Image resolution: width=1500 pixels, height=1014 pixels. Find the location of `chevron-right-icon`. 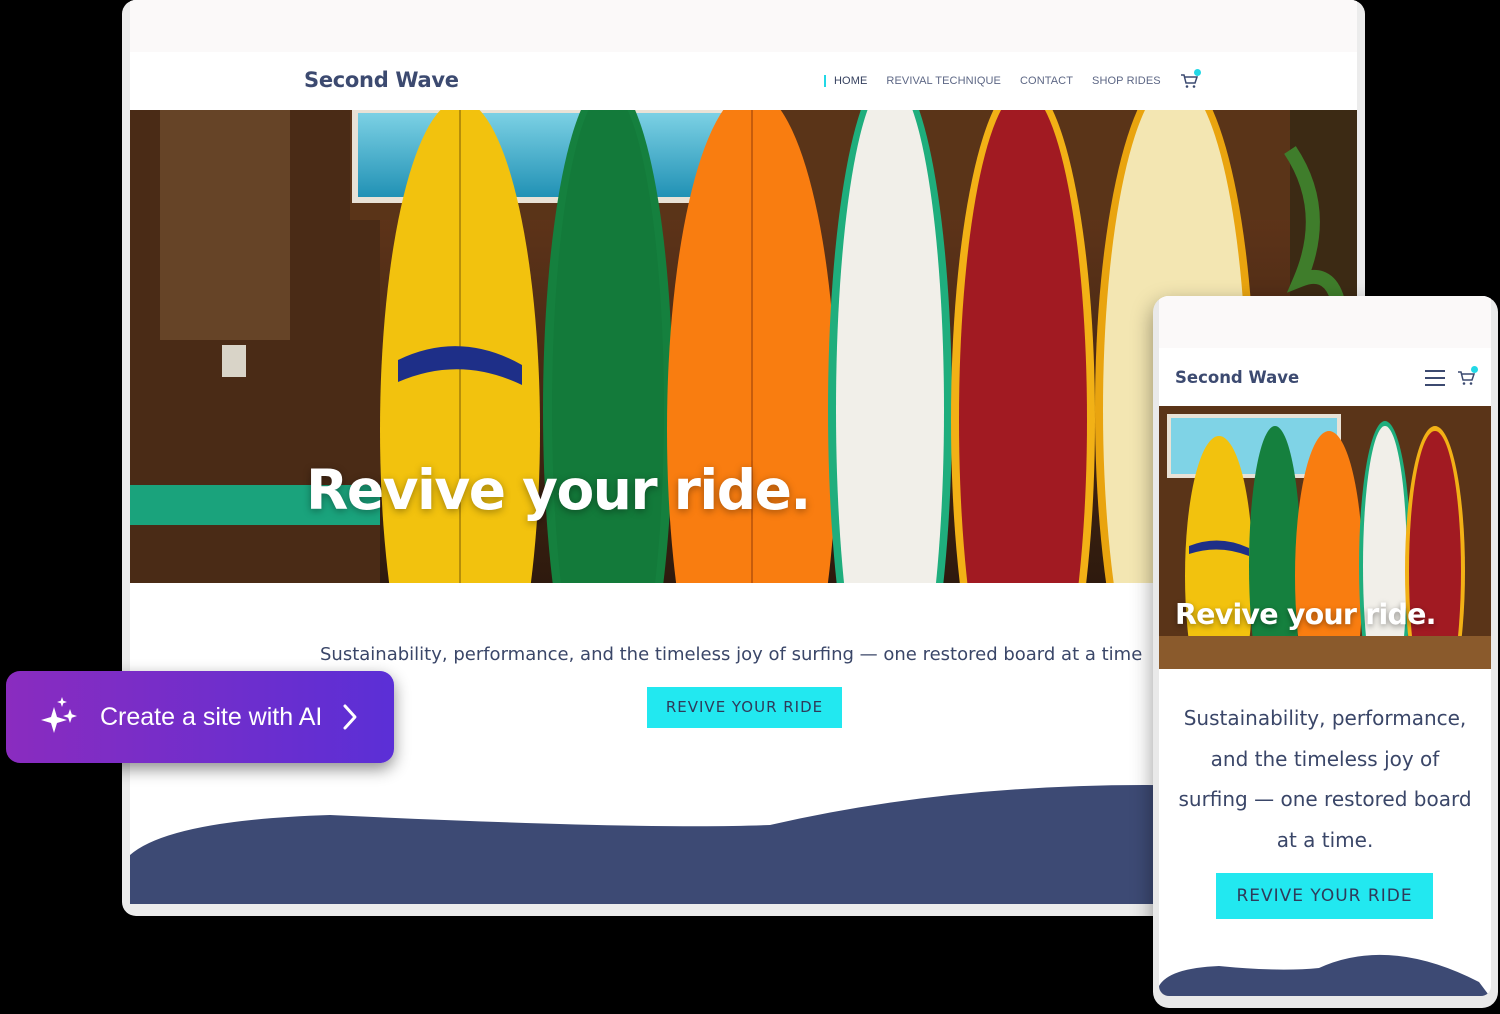

chevron-right-icon is located at coordinates (350, 717).